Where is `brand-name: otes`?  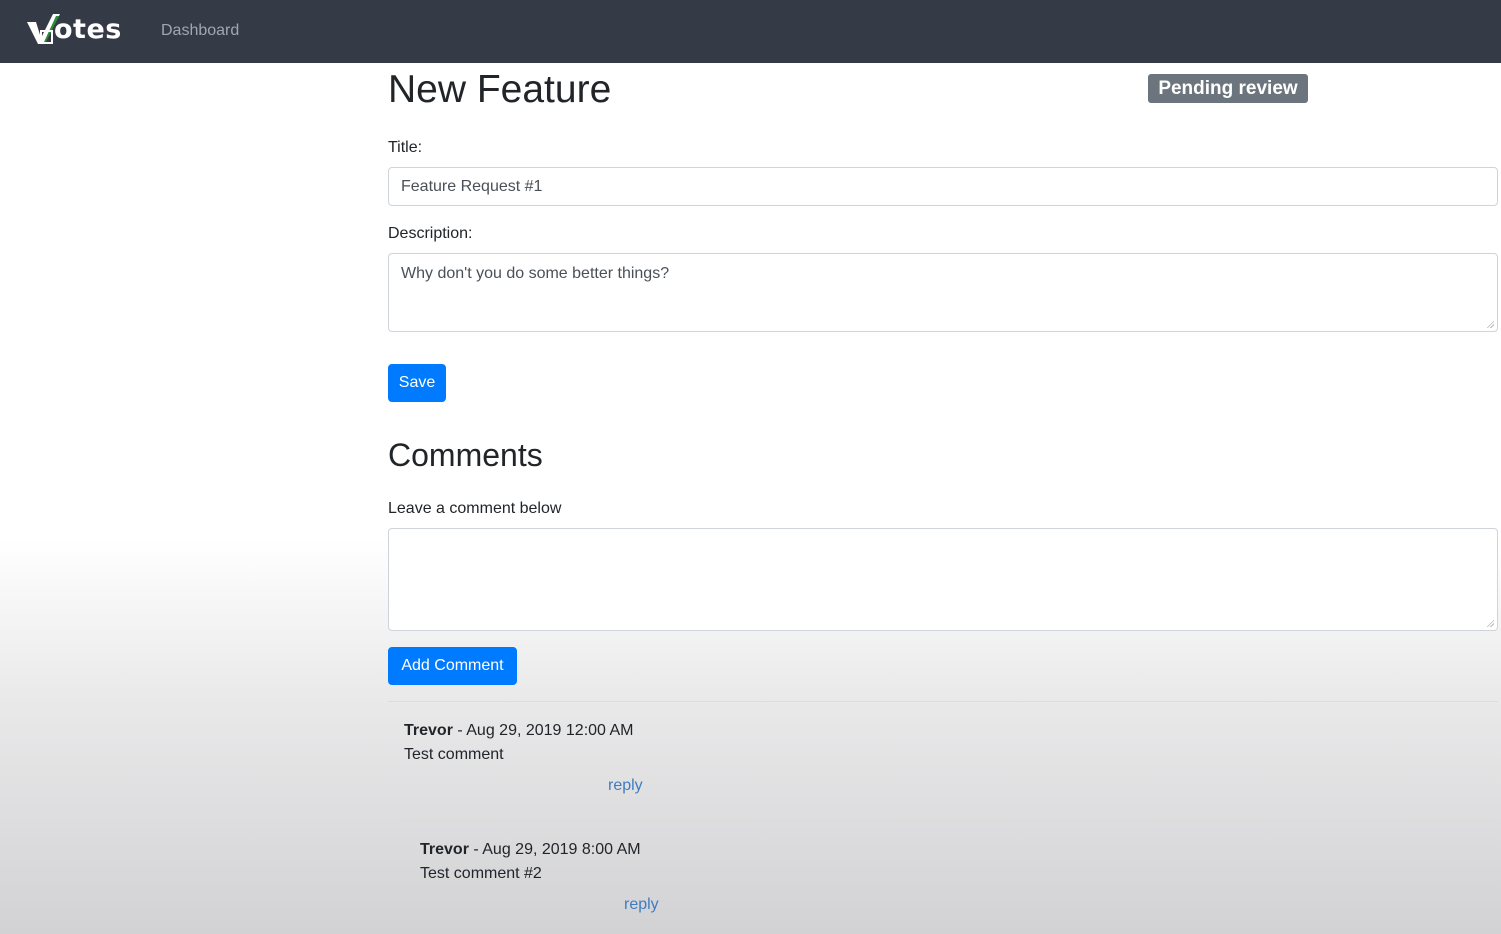 brand-name: otes is located at coordinates (88, 29).